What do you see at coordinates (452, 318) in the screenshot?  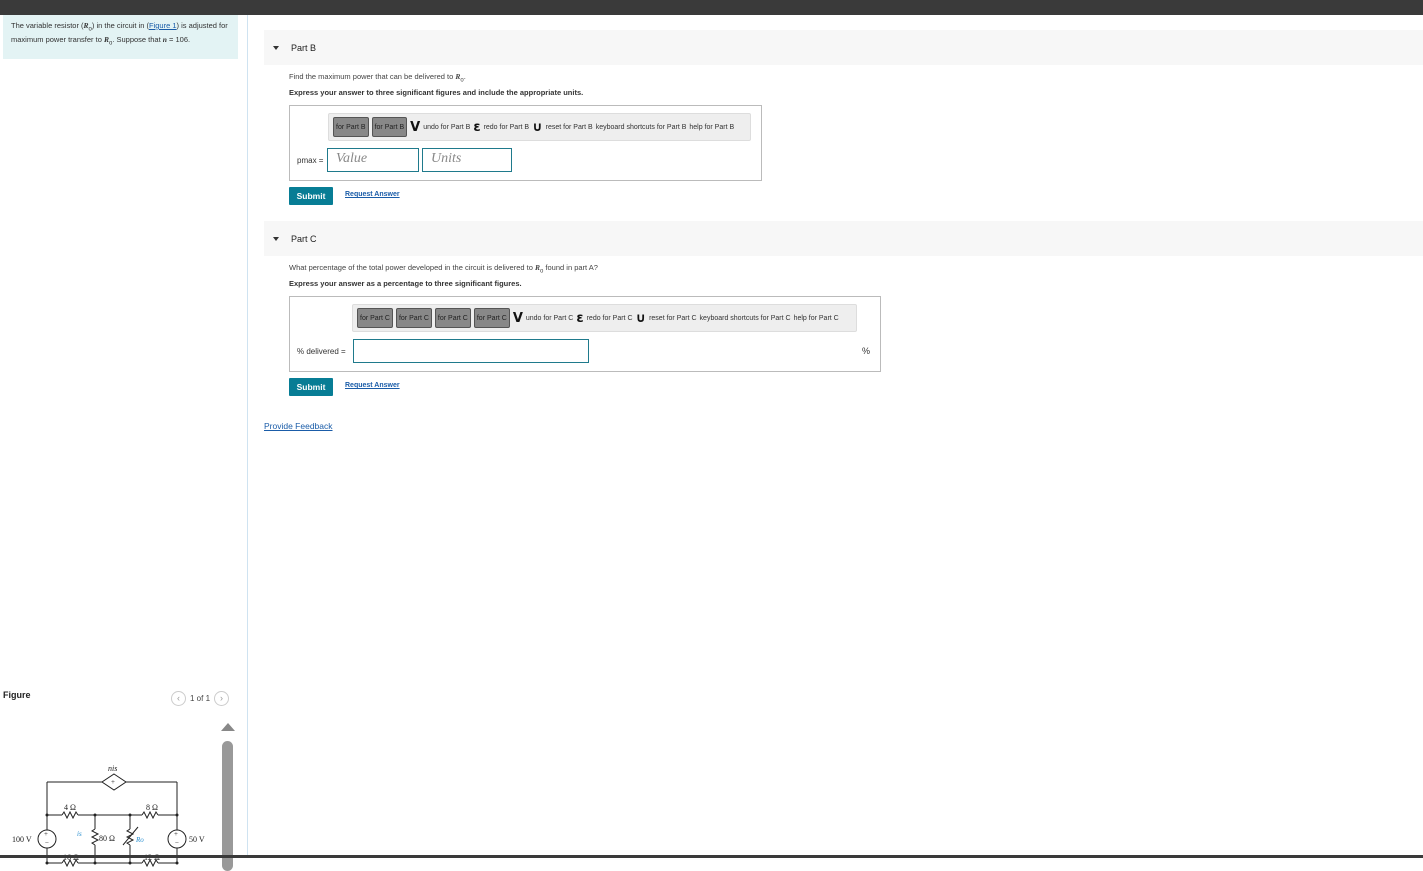 I see `undo-template-button: for Part C` at bounding box center [452, 318].